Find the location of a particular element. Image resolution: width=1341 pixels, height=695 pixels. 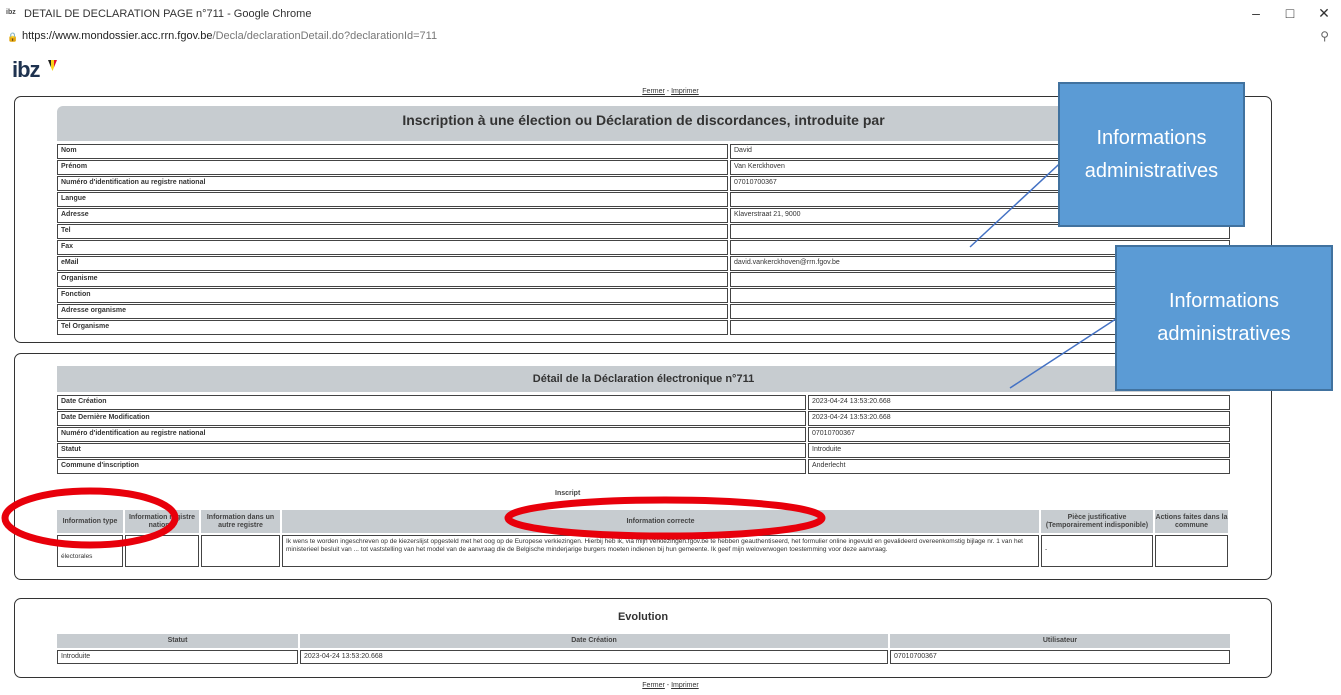

callout-2-line1: Informations is located at coordinates (1224, 301).